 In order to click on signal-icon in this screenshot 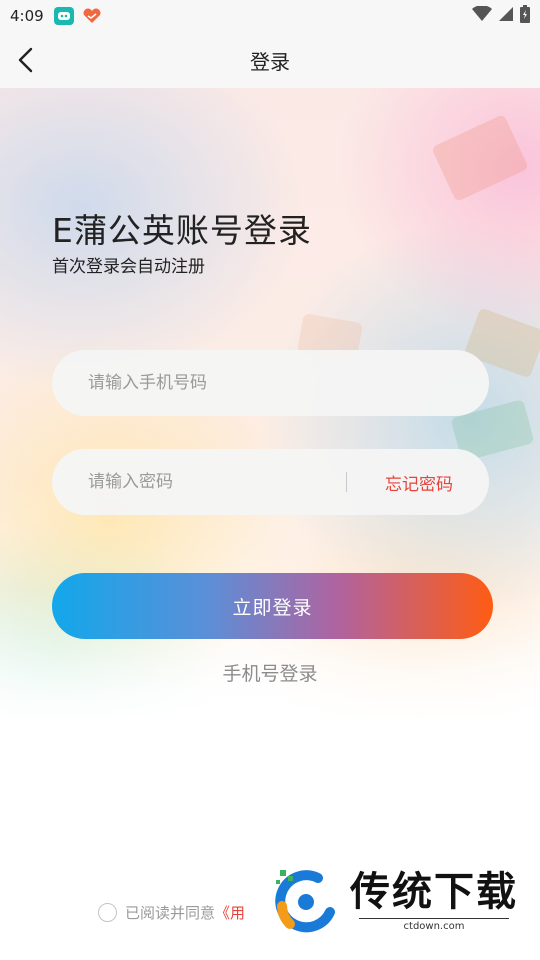, I will do `click(506, 16)`.